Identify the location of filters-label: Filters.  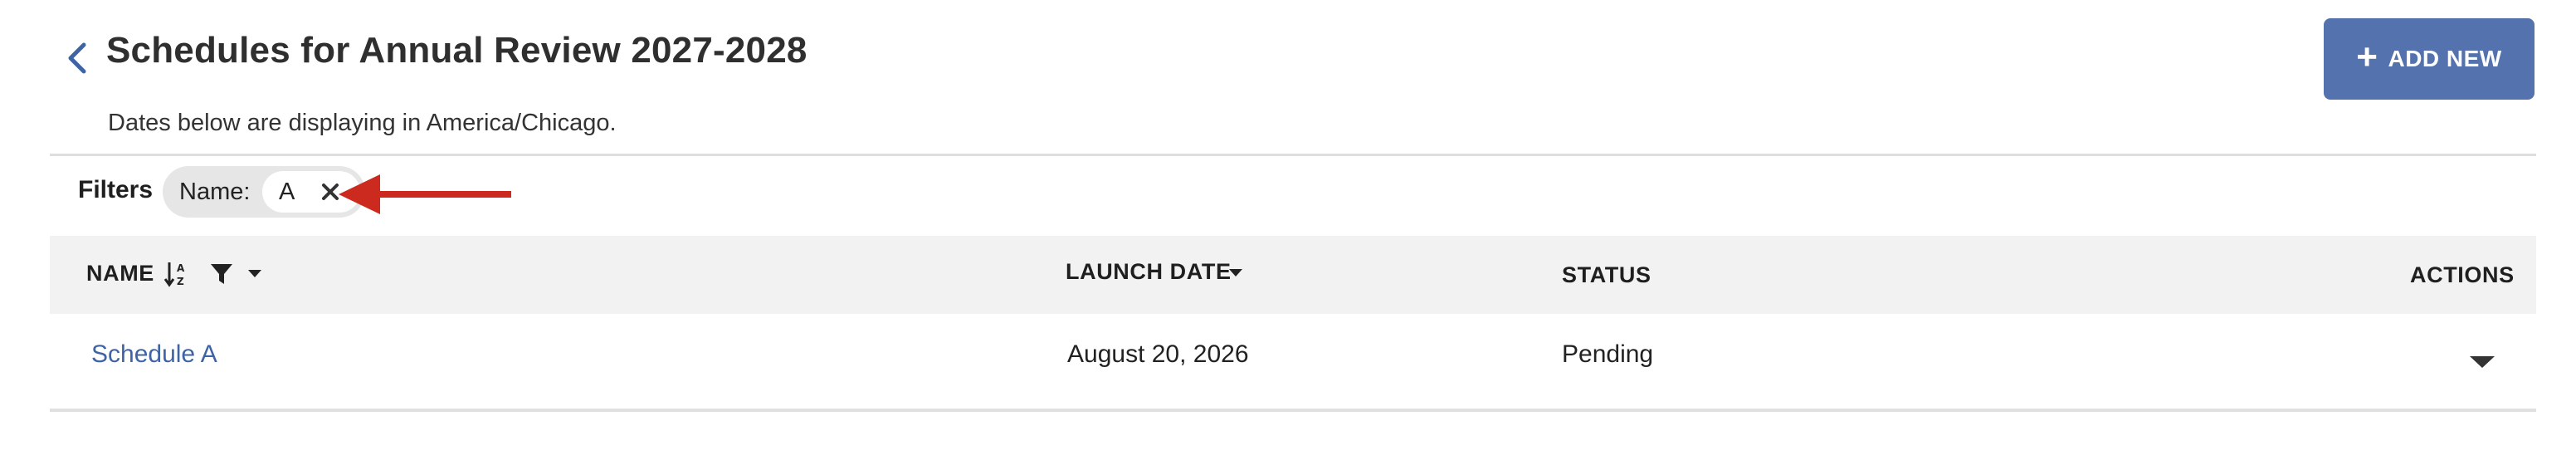
(116, 189).